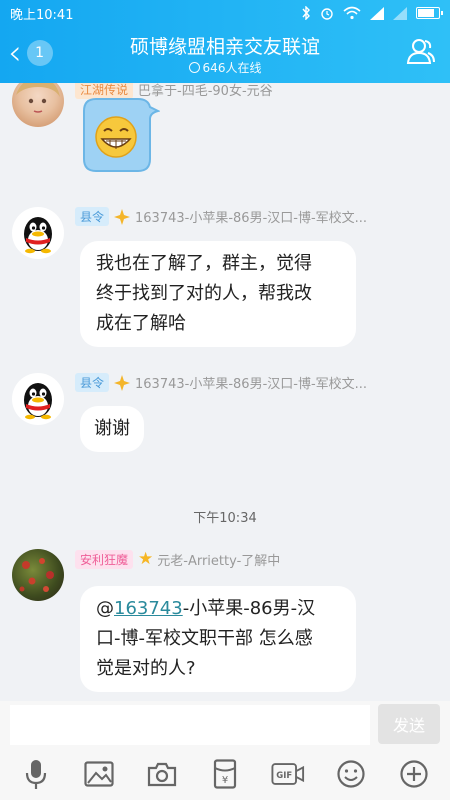 The width and height of the screenshot is (450, 800). What do you see at coordinates (352, 13) in the screenshot?
I see `wifi-icon` at bounding box center [352, 13].